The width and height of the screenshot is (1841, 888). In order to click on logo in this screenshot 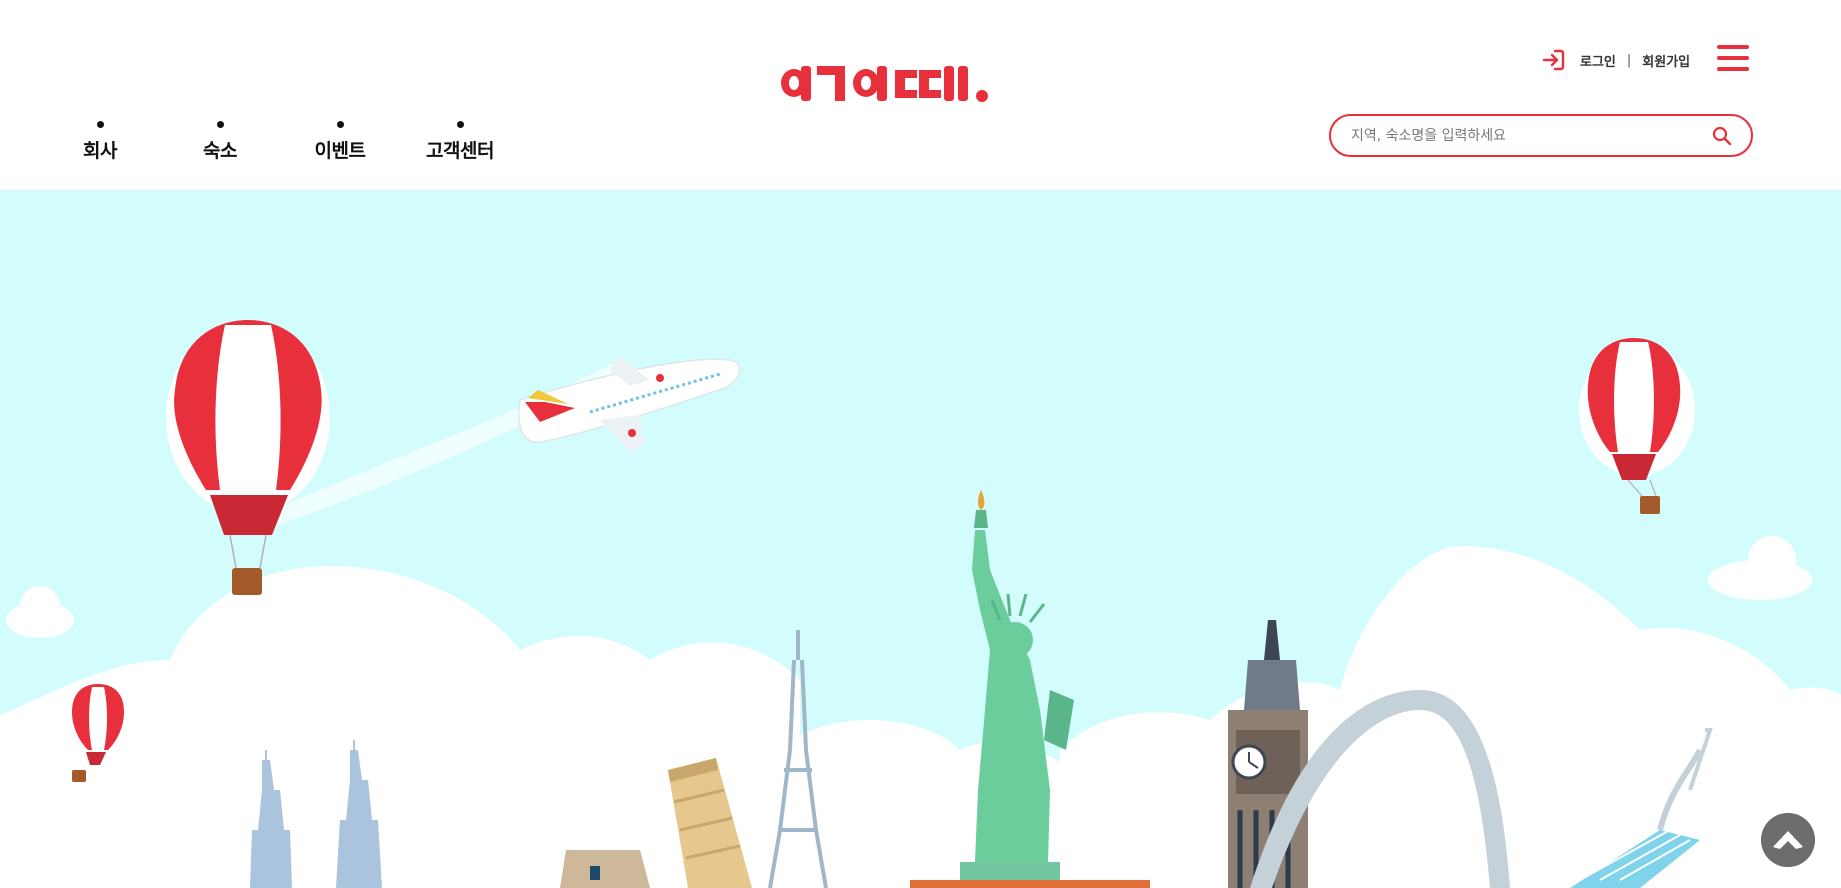, I will do `click(885, 81)`.